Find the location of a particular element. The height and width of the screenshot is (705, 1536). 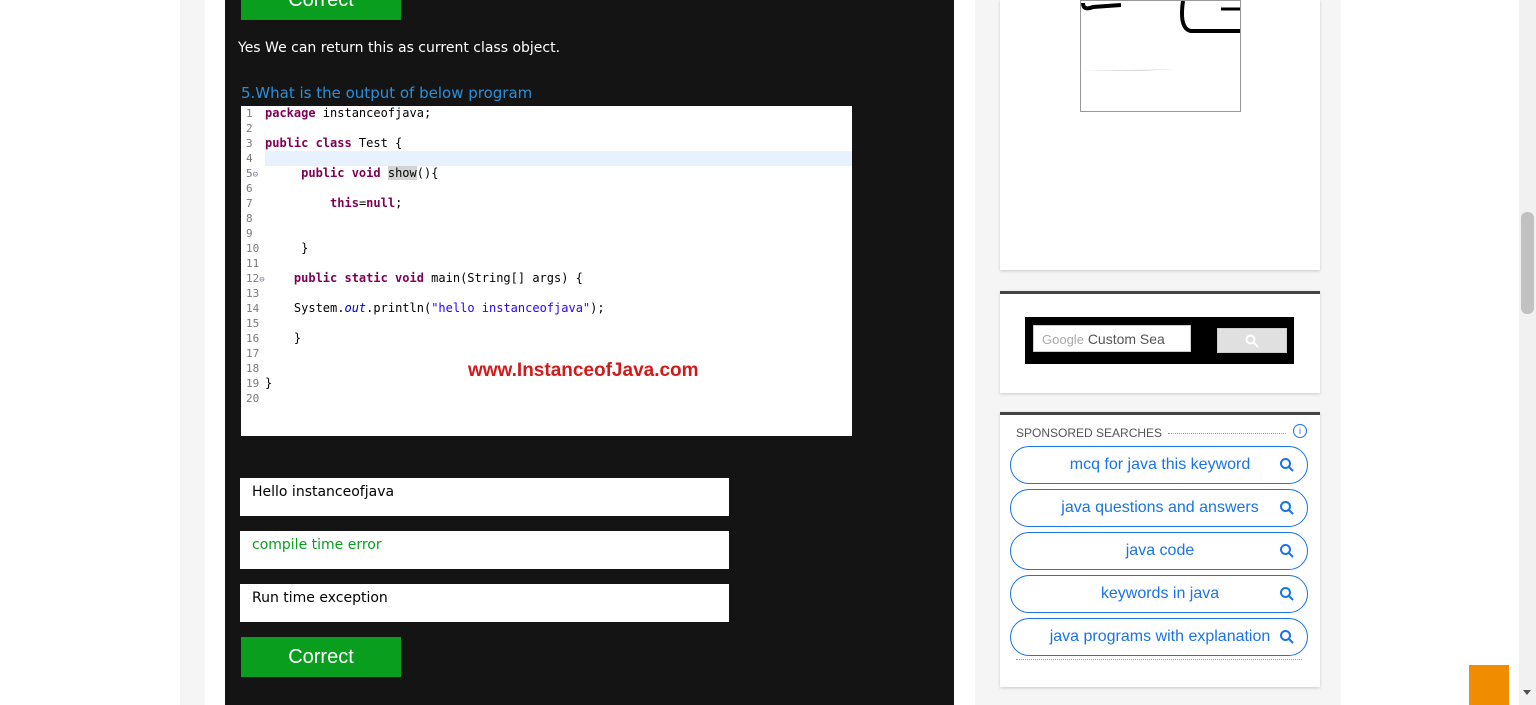

info-icon: i is located at coordinates (1300, 431).